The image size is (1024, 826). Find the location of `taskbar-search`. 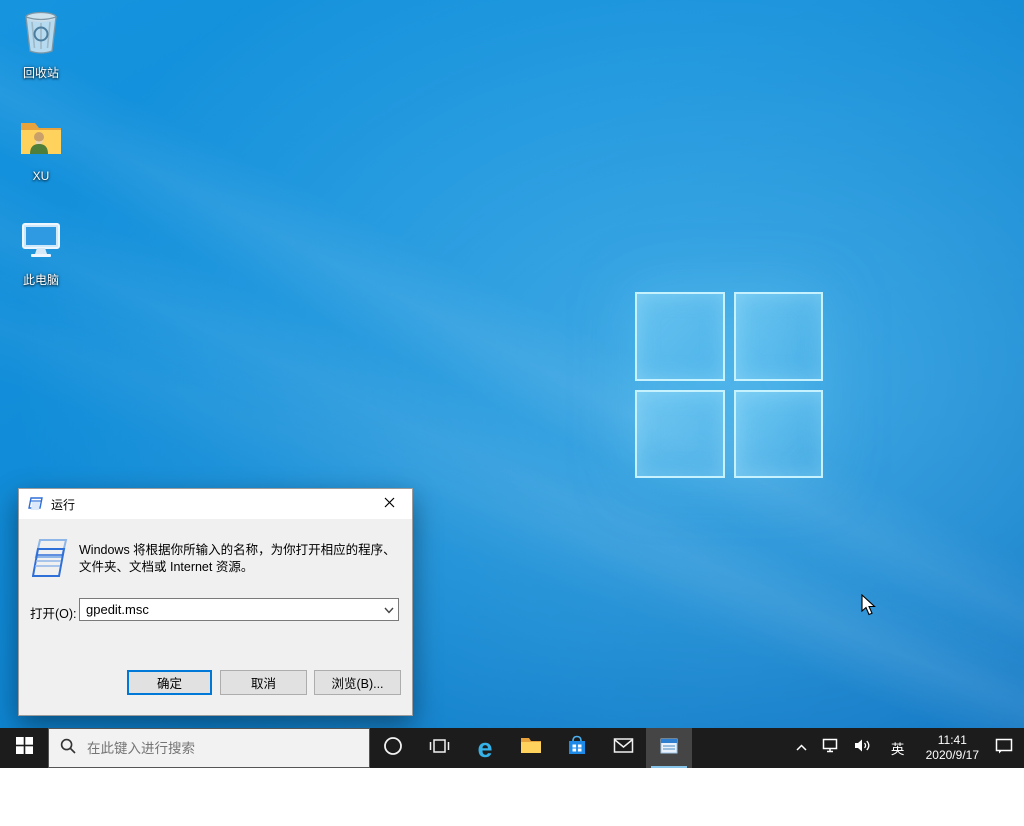

taskbar-search is located at coordinates (209, 748).